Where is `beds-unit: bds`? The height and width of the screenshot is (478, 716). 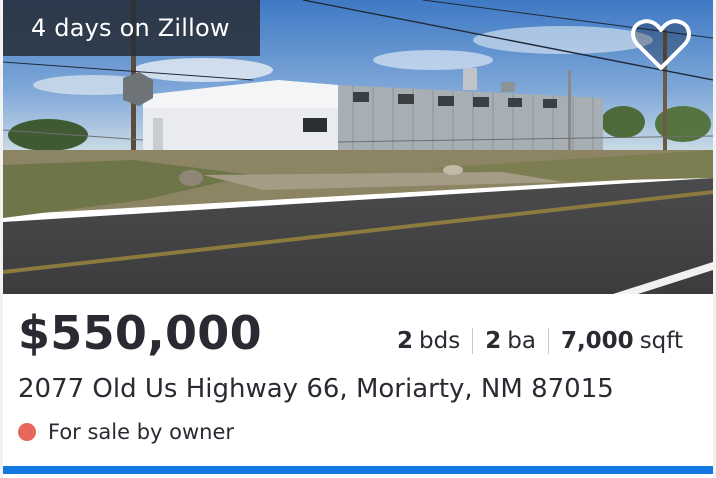 beds-unit: bds is located at coordinates (440, 341).